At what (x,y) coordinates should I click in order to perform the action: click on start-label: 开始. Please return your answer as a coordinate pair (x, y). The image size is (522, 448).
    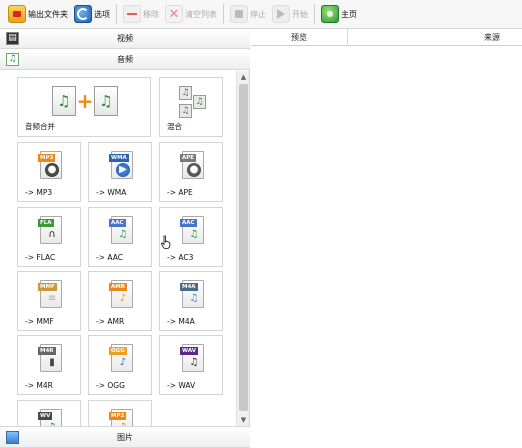
    Looking at the image, I should click on (300, 14).